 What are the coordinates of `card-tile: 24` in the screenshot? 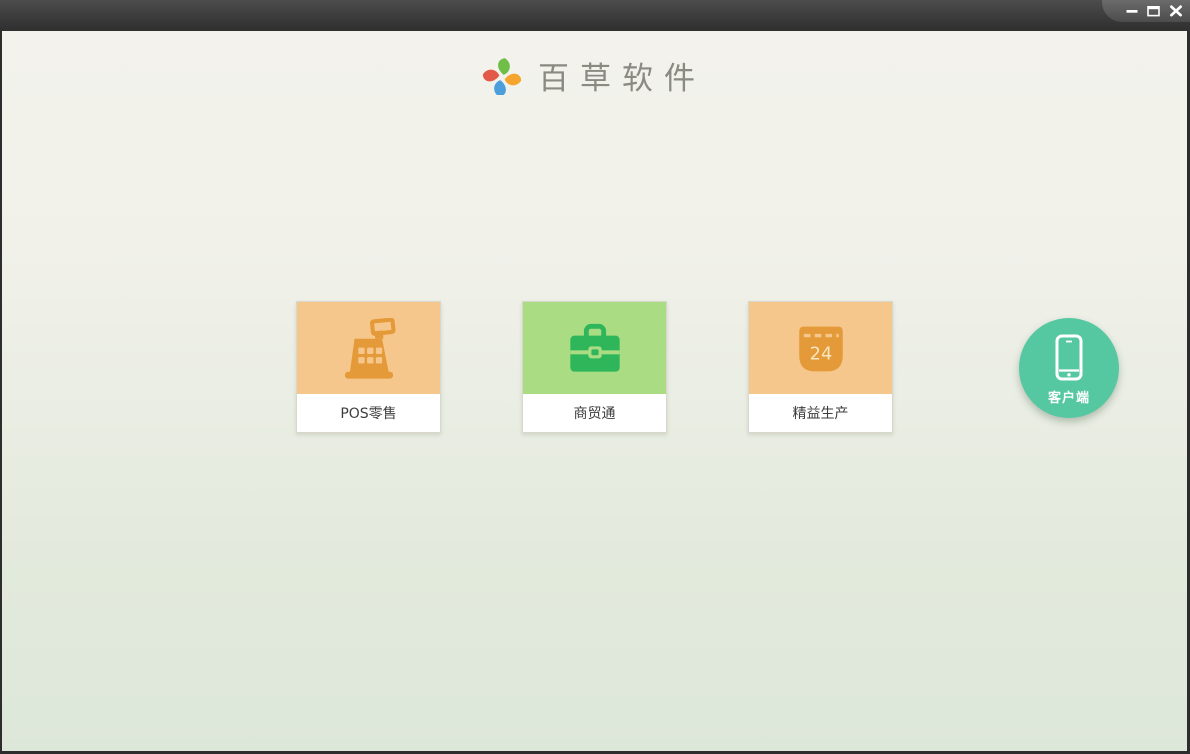 It's located at (820, 349).